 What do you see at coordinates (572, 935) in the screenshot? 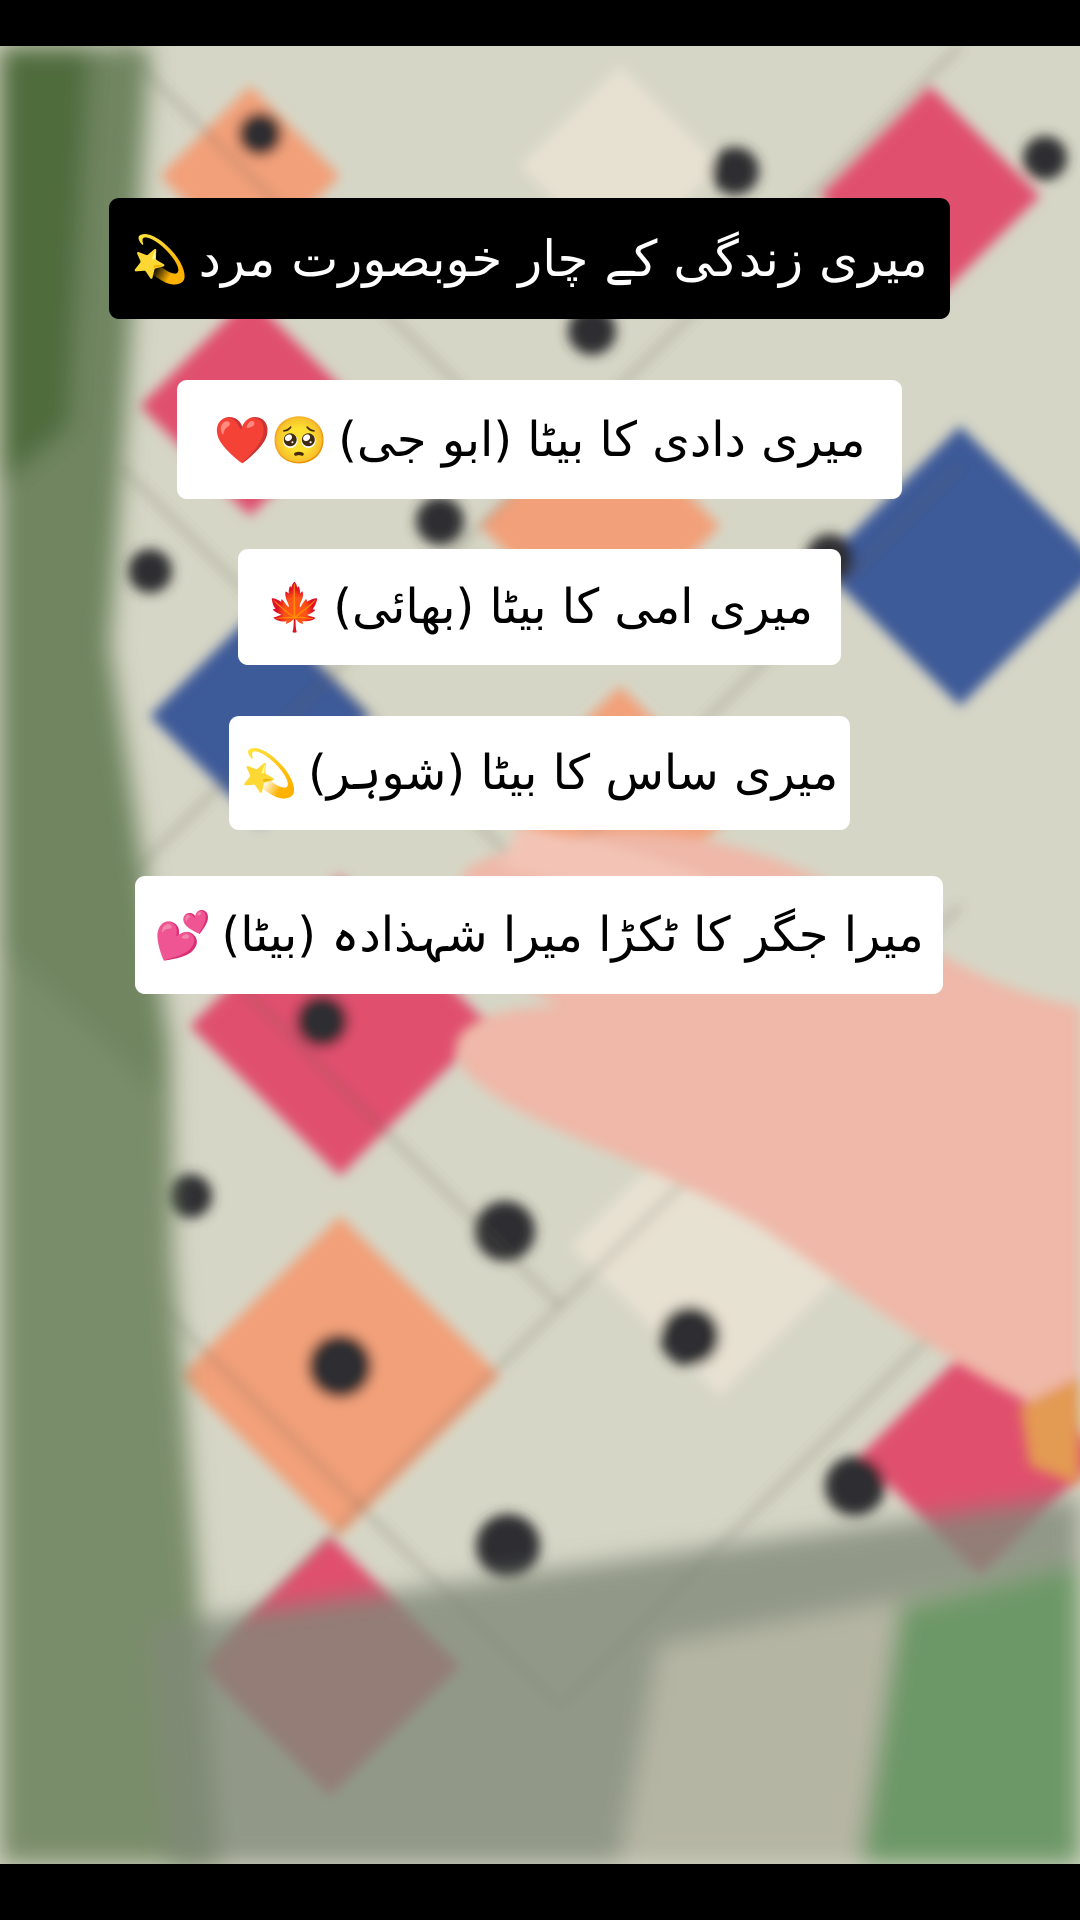
I see `caption-son-text: میرا جگر کا ٹکڑا میرا شہذادہ (بیٹا)` at bounding box center [572, 935].